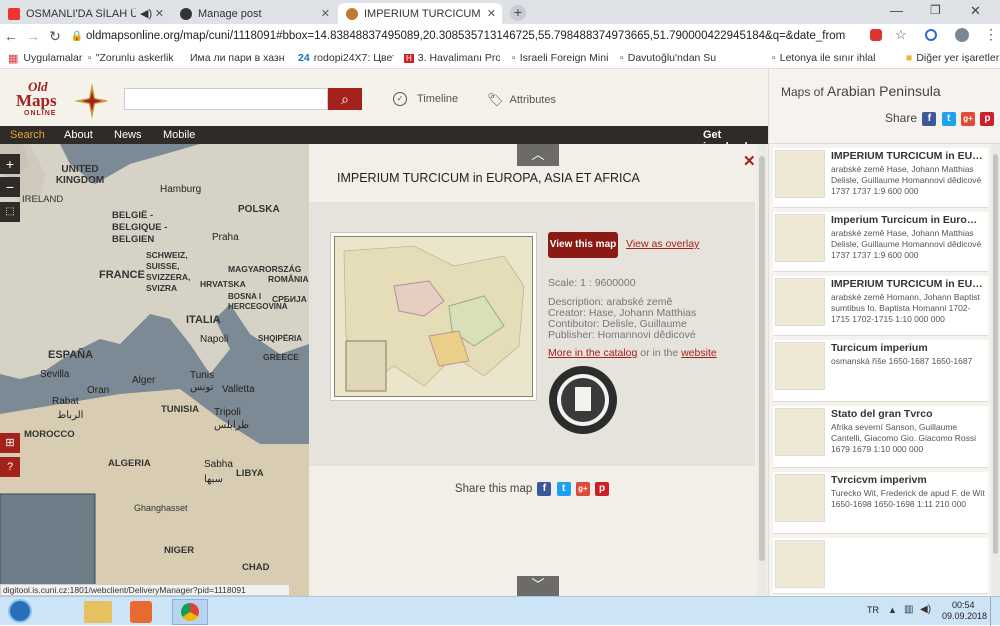 Image resolution: width=1000 pixels, height=626 pixels. Describe the element at coordinates (10, 212) in the screenshot. I see `select-area-button: ⬚` at that location.